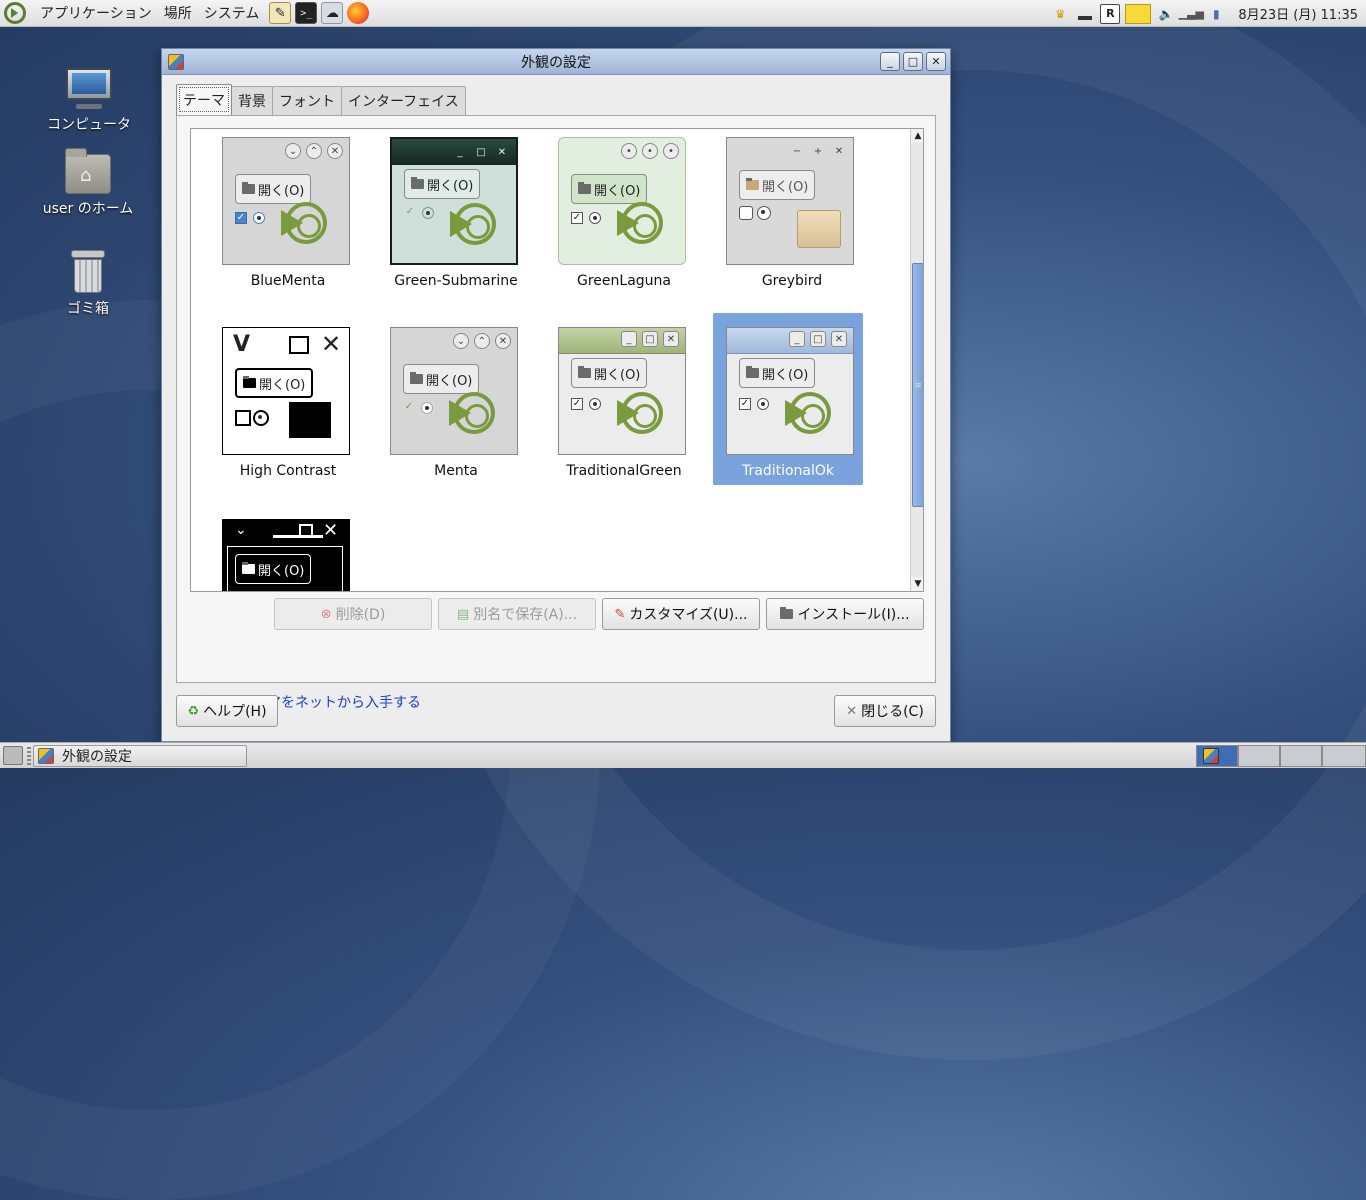 The image size is (1366, 1200). I want to click on desktop-computer-label: コンピュータ, so click(89, 125).